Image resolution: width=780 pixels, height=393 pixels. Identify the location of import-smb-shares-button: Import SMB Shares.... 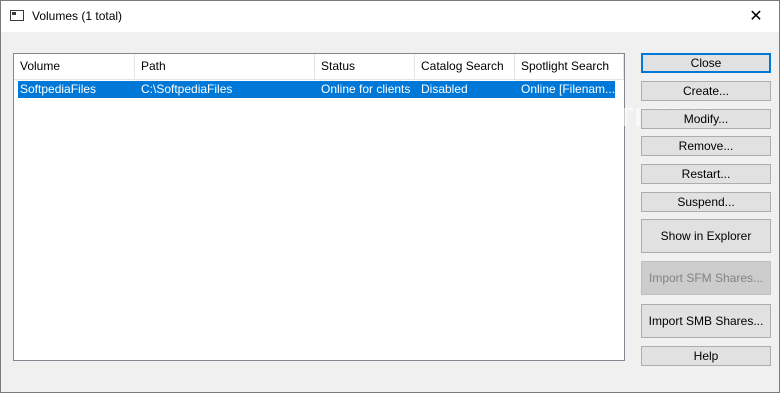
(706, 321).